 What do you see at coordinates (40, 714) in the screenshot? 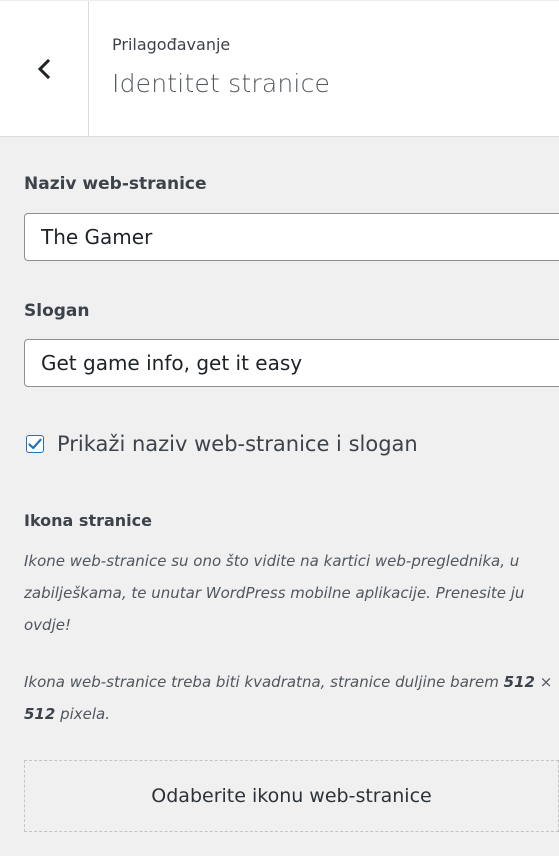
I see `size-height: 512` at bounding box center [40, 714].